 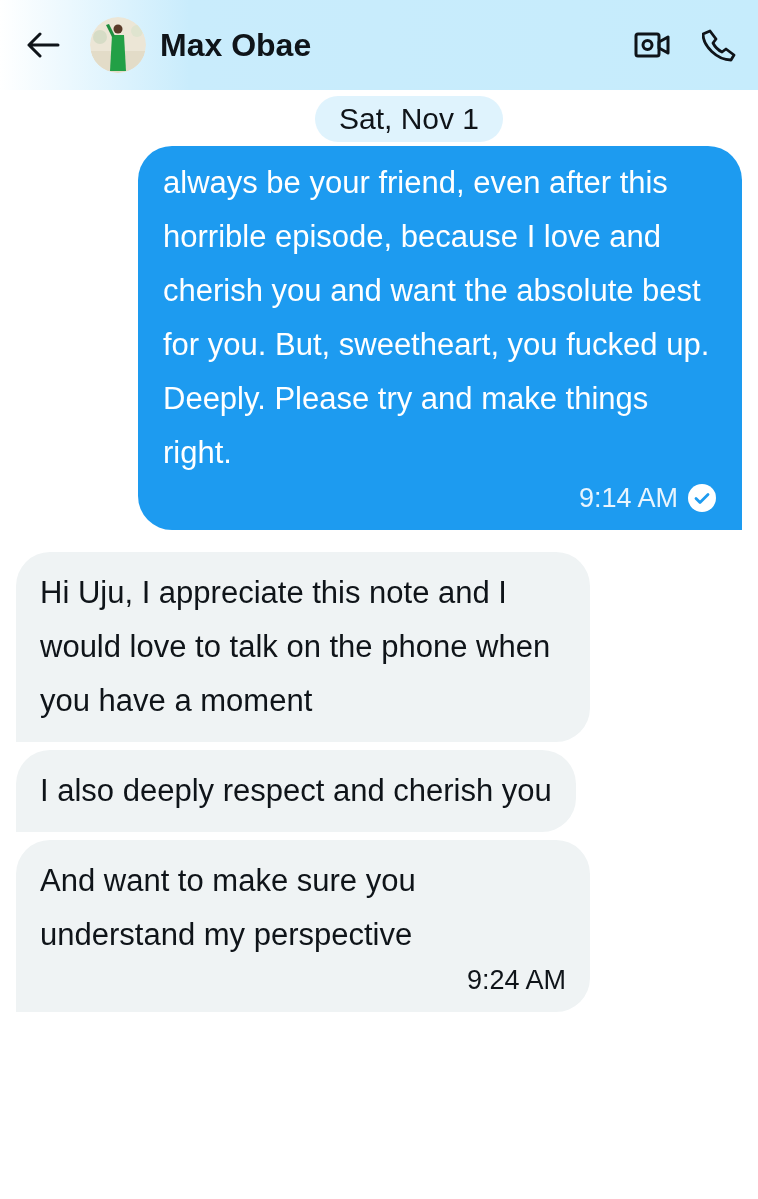 What do you see at coordinates (296, 647) in the screenshot?
I see `message-text: Hi Uju, I appreciate this note and I would love to talk on the phone when you have a moment` at bounding box center [296, 647].